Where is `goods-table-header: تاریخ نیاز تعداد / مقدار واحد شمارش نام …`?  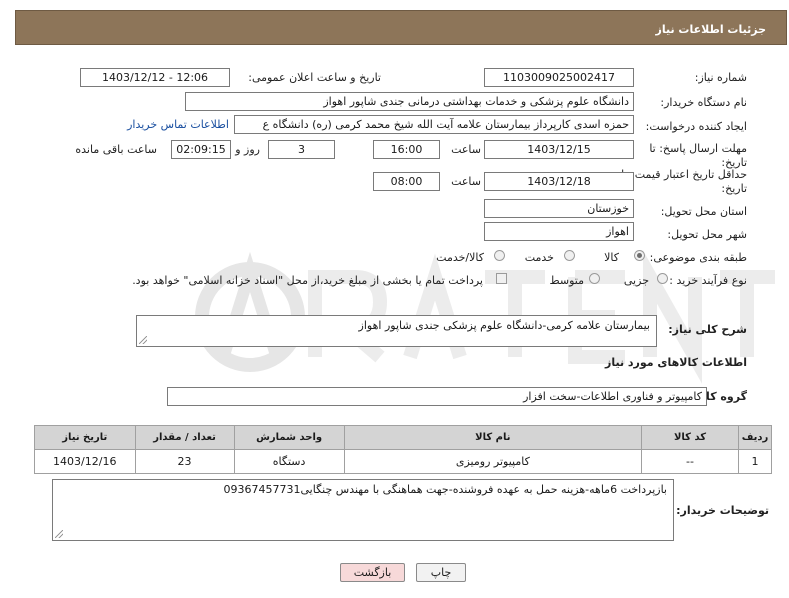 goods-table-header: تاریخ نیاز تعداد / مقدار واحد شمارش نام … is located at coordinates (403, 437).